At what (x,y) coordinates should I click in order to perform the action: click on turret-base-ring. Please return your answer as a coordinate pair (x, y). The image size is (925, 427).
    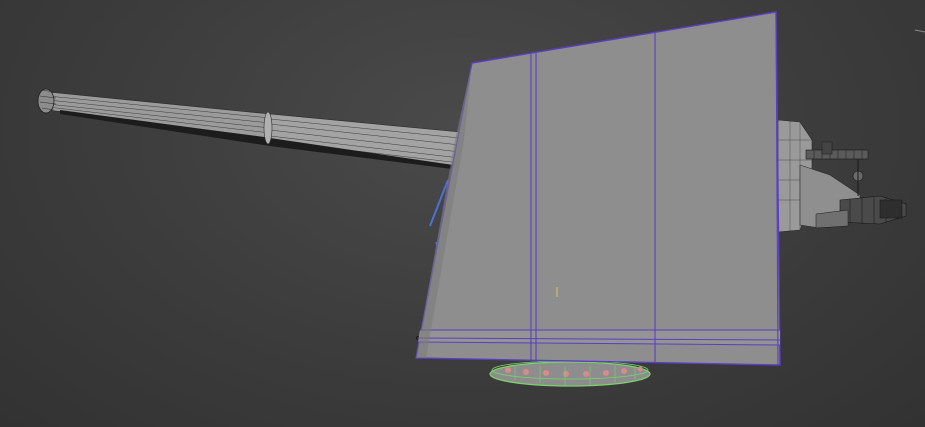
    Looking at the image, I should click on (570, 373).